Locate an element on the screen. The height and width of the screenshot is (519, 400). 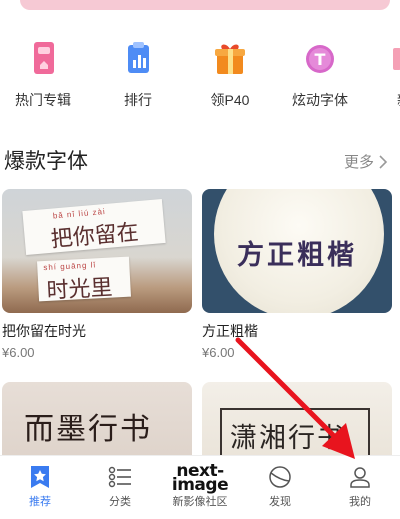
chevron-right-icon is located at coordinates (383, 161).